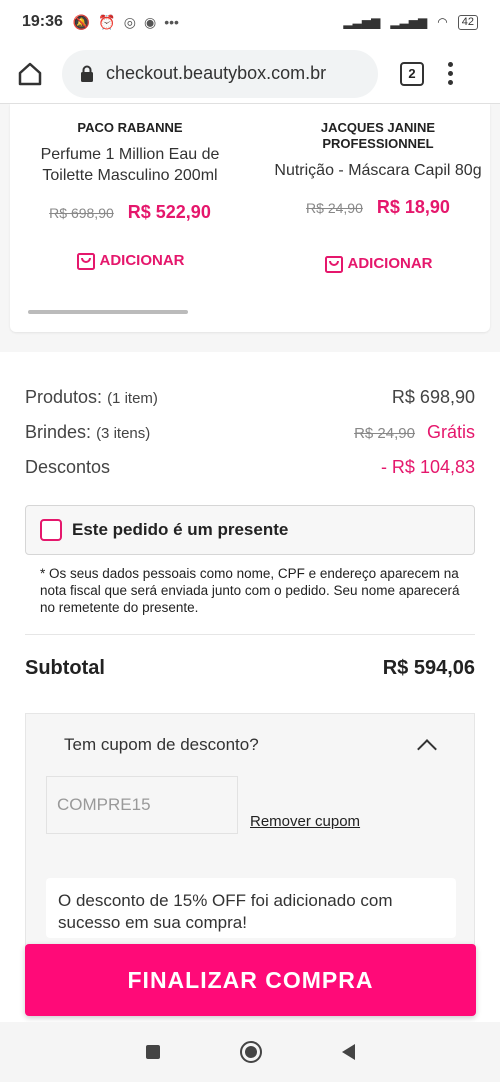 This screenshot has width=500, height=1082. I want to click on address-bar: checkout.beautybox.com.br, so click(220, 73).